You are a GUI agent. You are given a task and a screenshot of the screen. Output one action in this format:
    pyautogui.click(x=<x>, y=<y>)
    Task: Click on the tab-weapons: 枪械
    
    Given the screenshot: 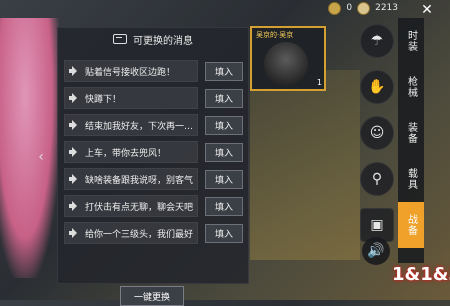 What is the action you would take?
    pyautogui.click(x=411, y=87)
    